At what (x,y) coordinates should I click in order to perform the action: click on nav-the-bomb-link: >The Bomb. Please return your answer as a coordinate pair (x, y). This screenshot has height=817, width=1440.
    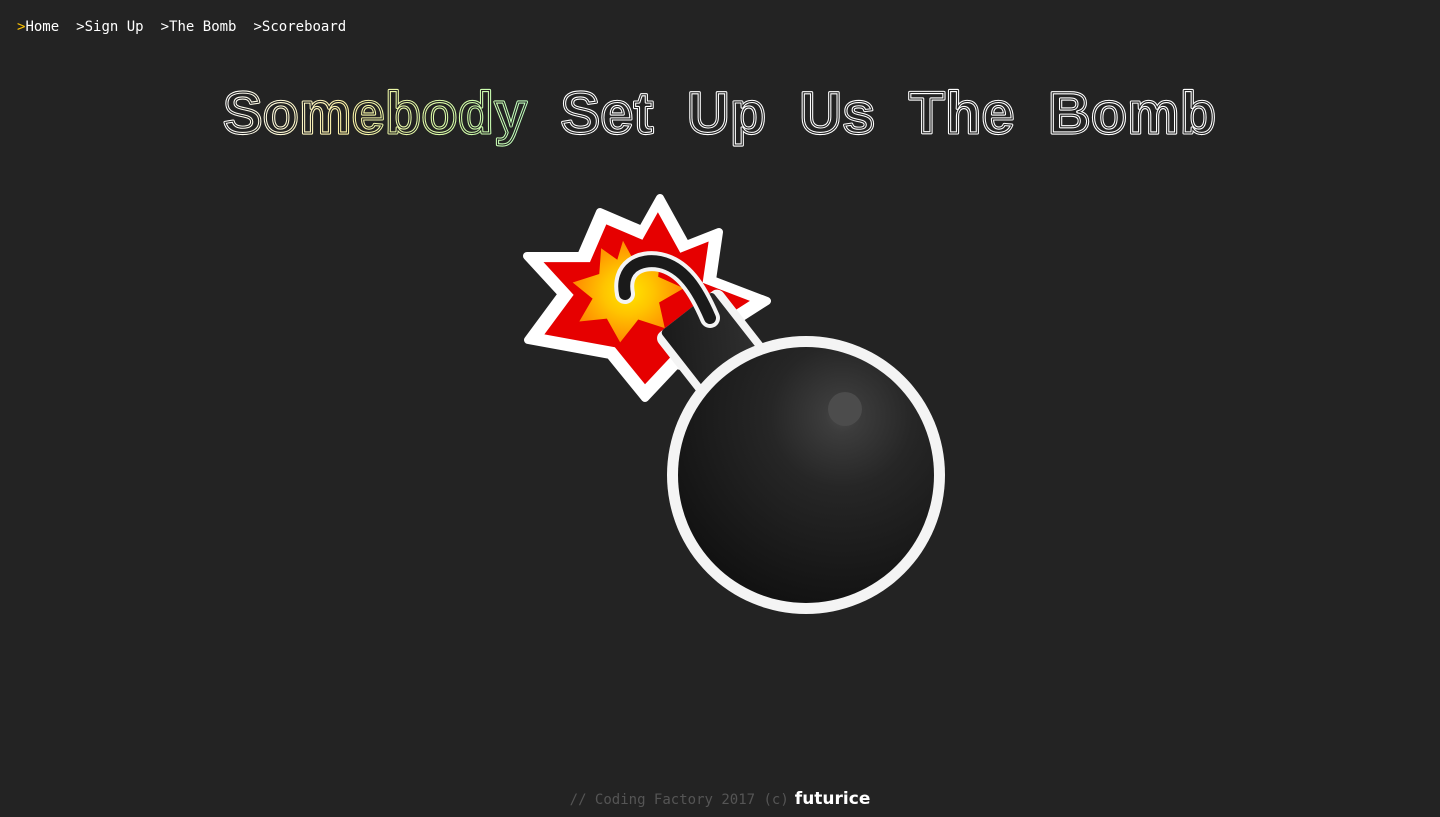
    Looking at the image, I should click on (199, 27).